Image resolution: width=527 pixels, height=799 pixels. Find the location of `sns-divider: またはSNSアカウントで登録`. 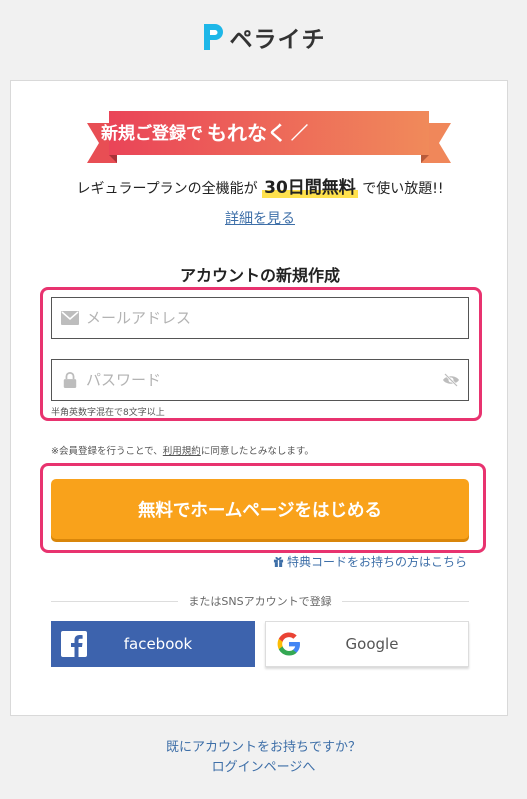

sns-divider: またはSNSアカウントで登録 is located at coordinates (260, 601).